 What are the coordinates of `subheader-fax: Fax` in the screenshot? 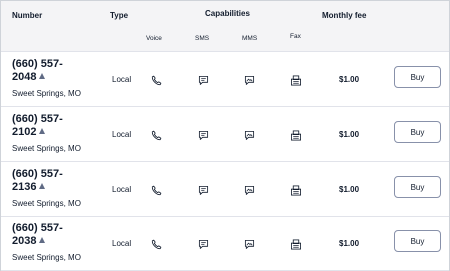 It's located at (295, 36).